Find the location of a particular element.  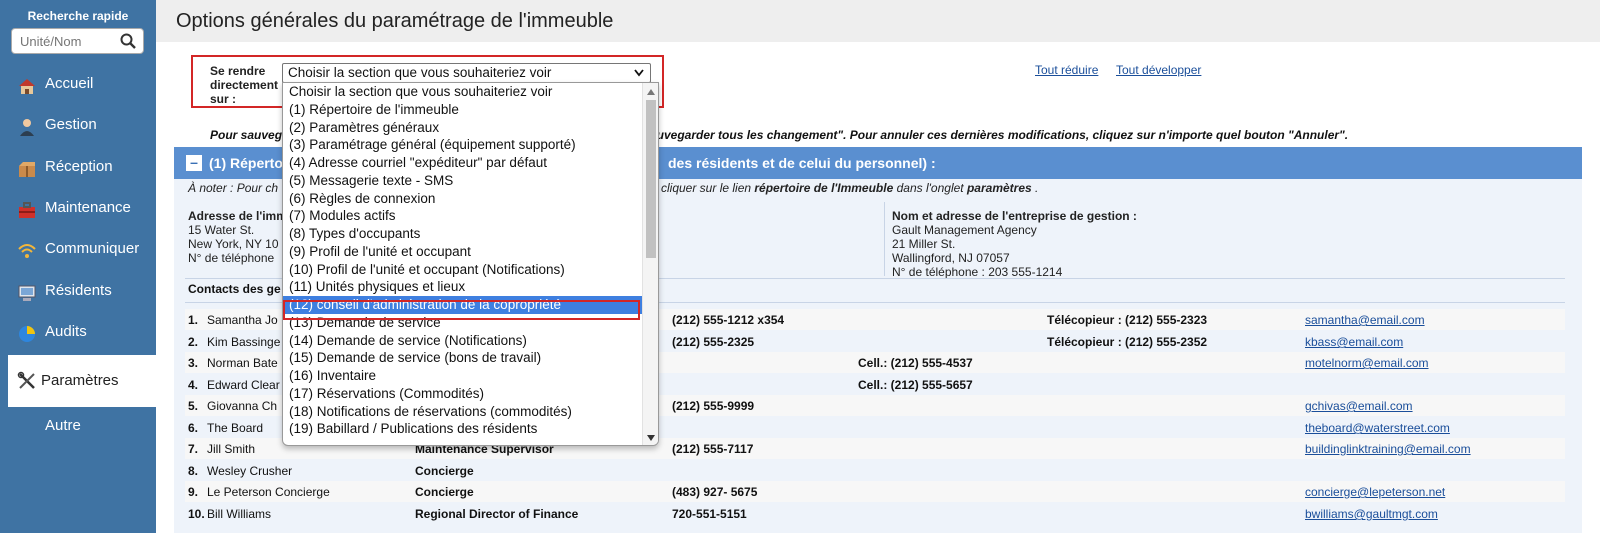

note-text: . is located at coordinates (1035, 188).